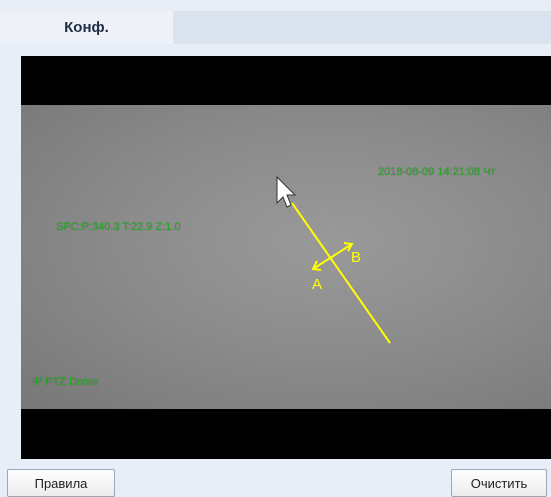 Image resolution: width=551 pixels, height=497 pixels. What do you see at coordinates (286, 191) in the screenshot?
I see `mouse-pointer-icon` at bounding box center [286, 191].